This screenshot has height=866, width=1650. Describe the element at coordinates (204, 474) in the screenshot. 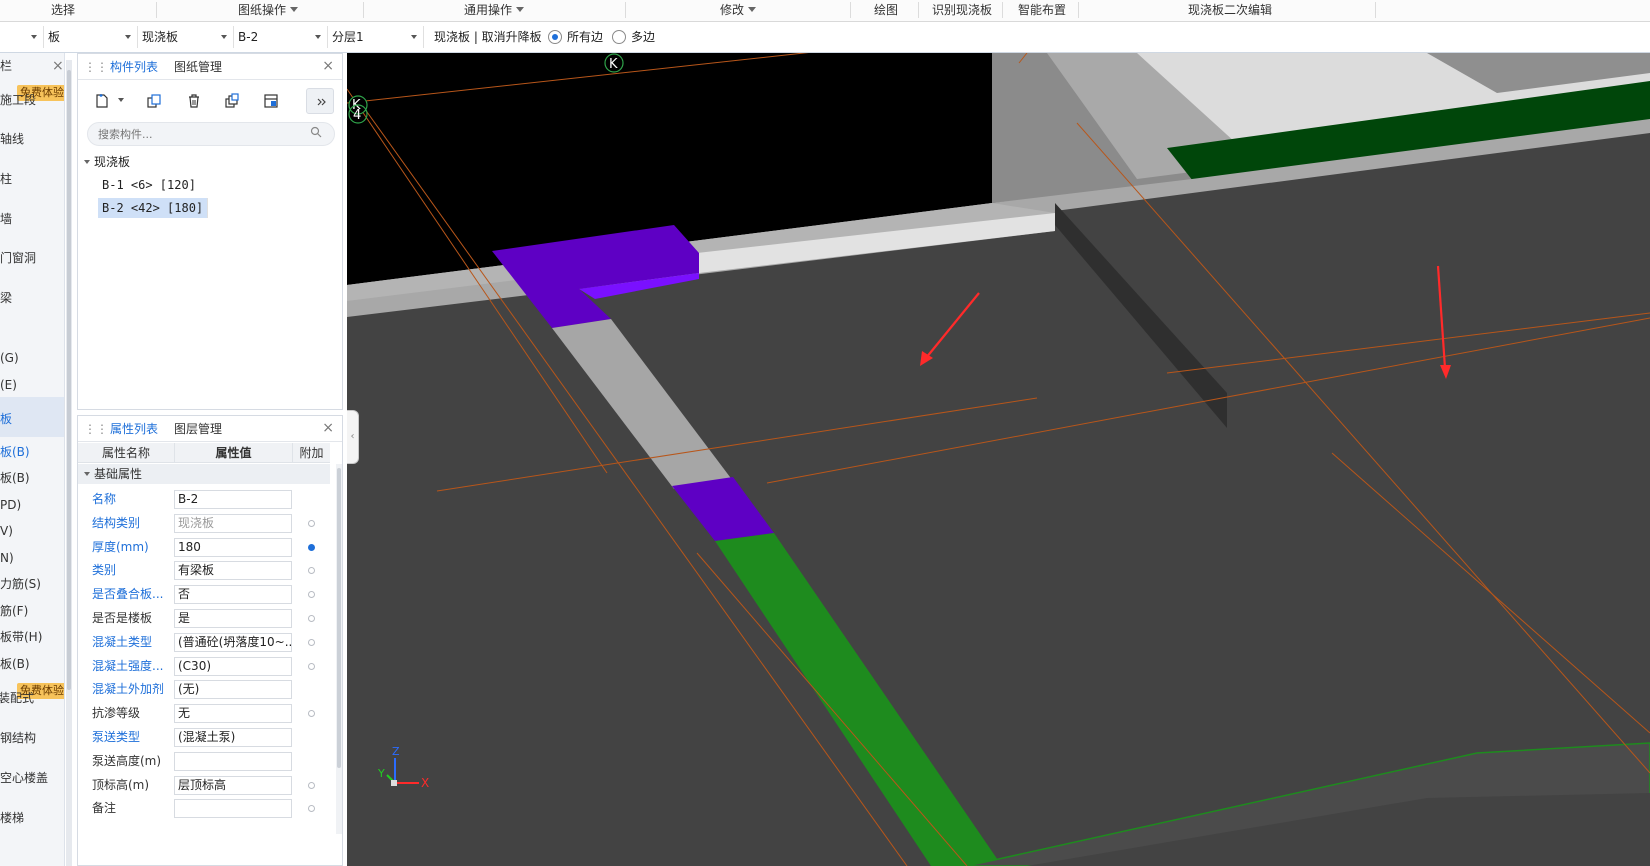

I see `property-group-basic: 基础属性` at that location.